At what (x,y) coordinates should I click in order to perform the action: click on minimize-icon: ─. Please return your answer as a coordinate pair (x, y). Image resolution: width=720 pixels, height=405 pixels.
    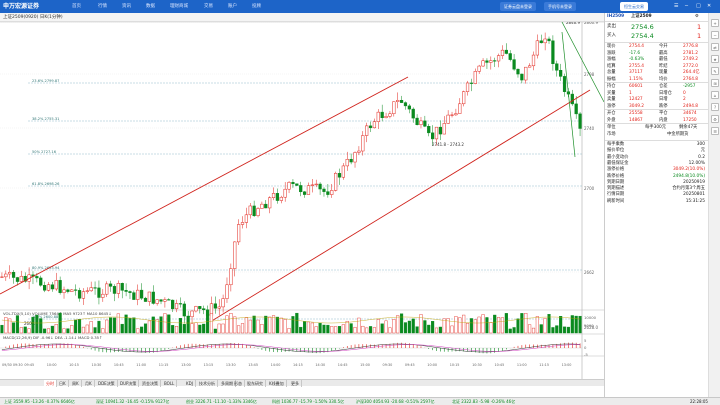
    Looking at the image, I should click on (686, 6).